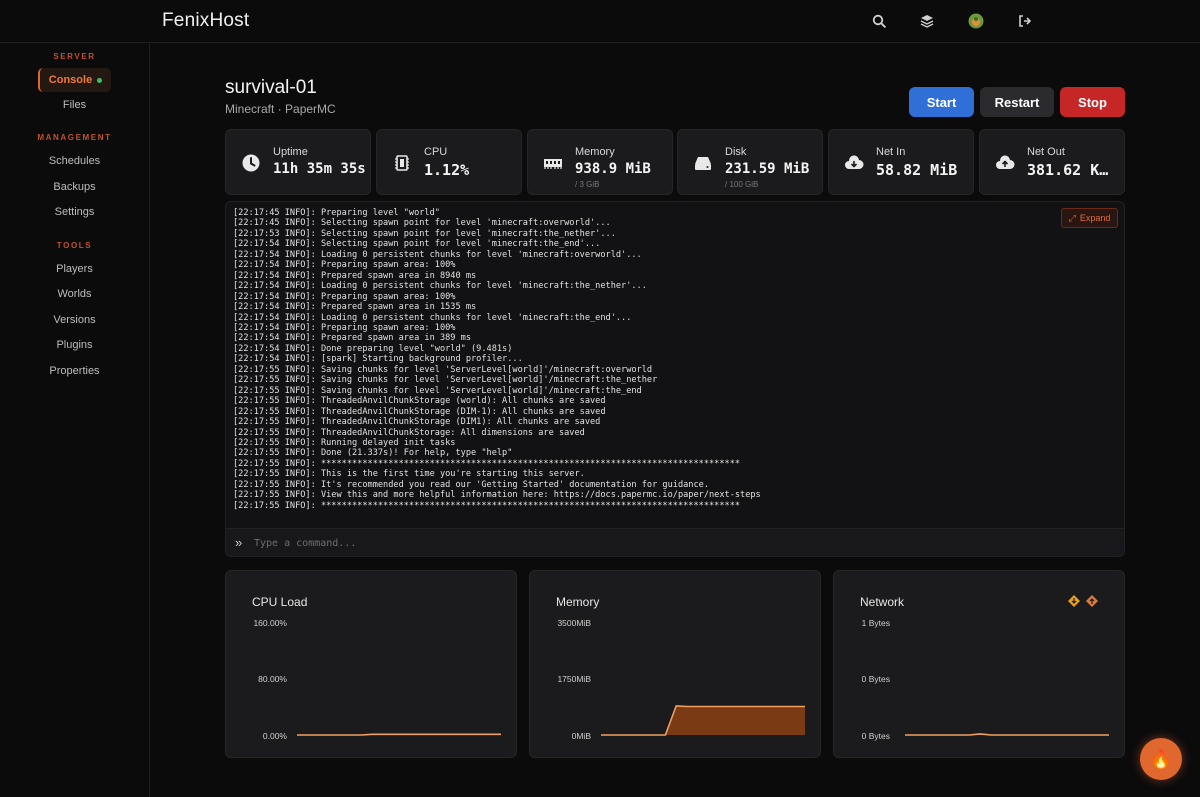 The image size is (1200, 797). I want to click on stat-label: Memory, so click(595, 152).